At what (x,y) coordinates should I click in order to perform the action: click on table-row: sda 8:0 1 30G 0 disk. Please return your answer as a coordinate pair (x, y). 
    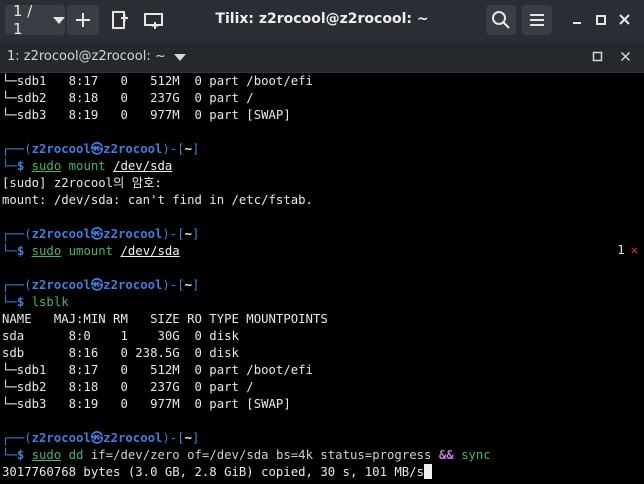
    Looking at the image, I should click on (120, 336).